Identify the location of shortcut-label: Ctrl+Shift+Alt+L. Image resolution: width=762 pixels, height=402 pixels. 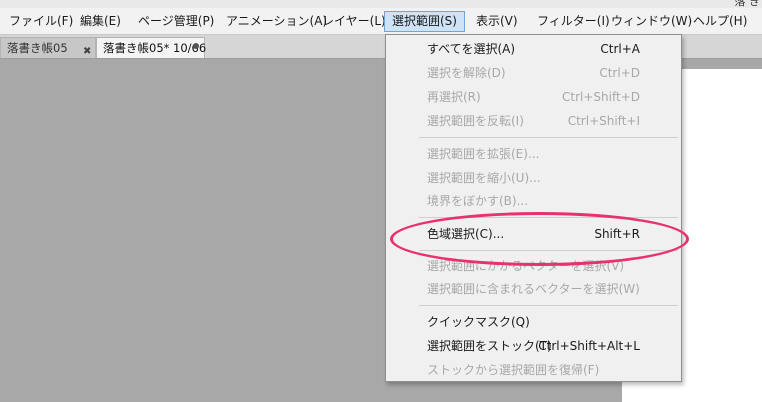
(589, 346).